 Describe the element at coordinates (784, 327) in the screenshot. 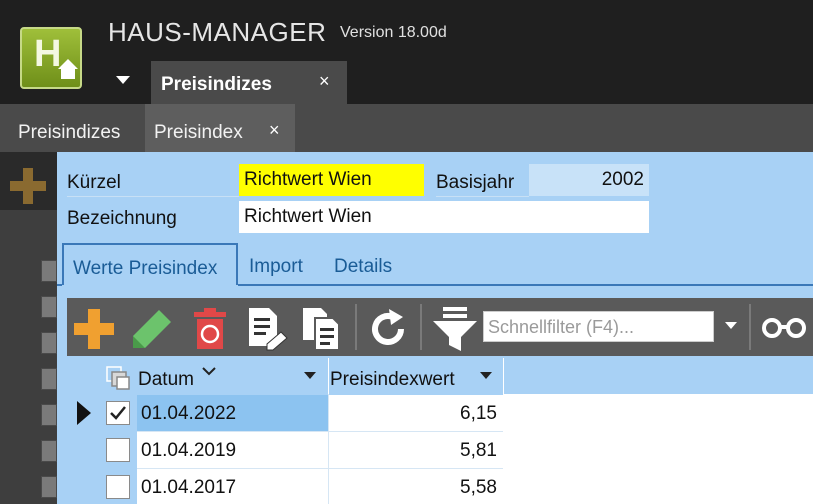

I see `glasses-icon` at that location.